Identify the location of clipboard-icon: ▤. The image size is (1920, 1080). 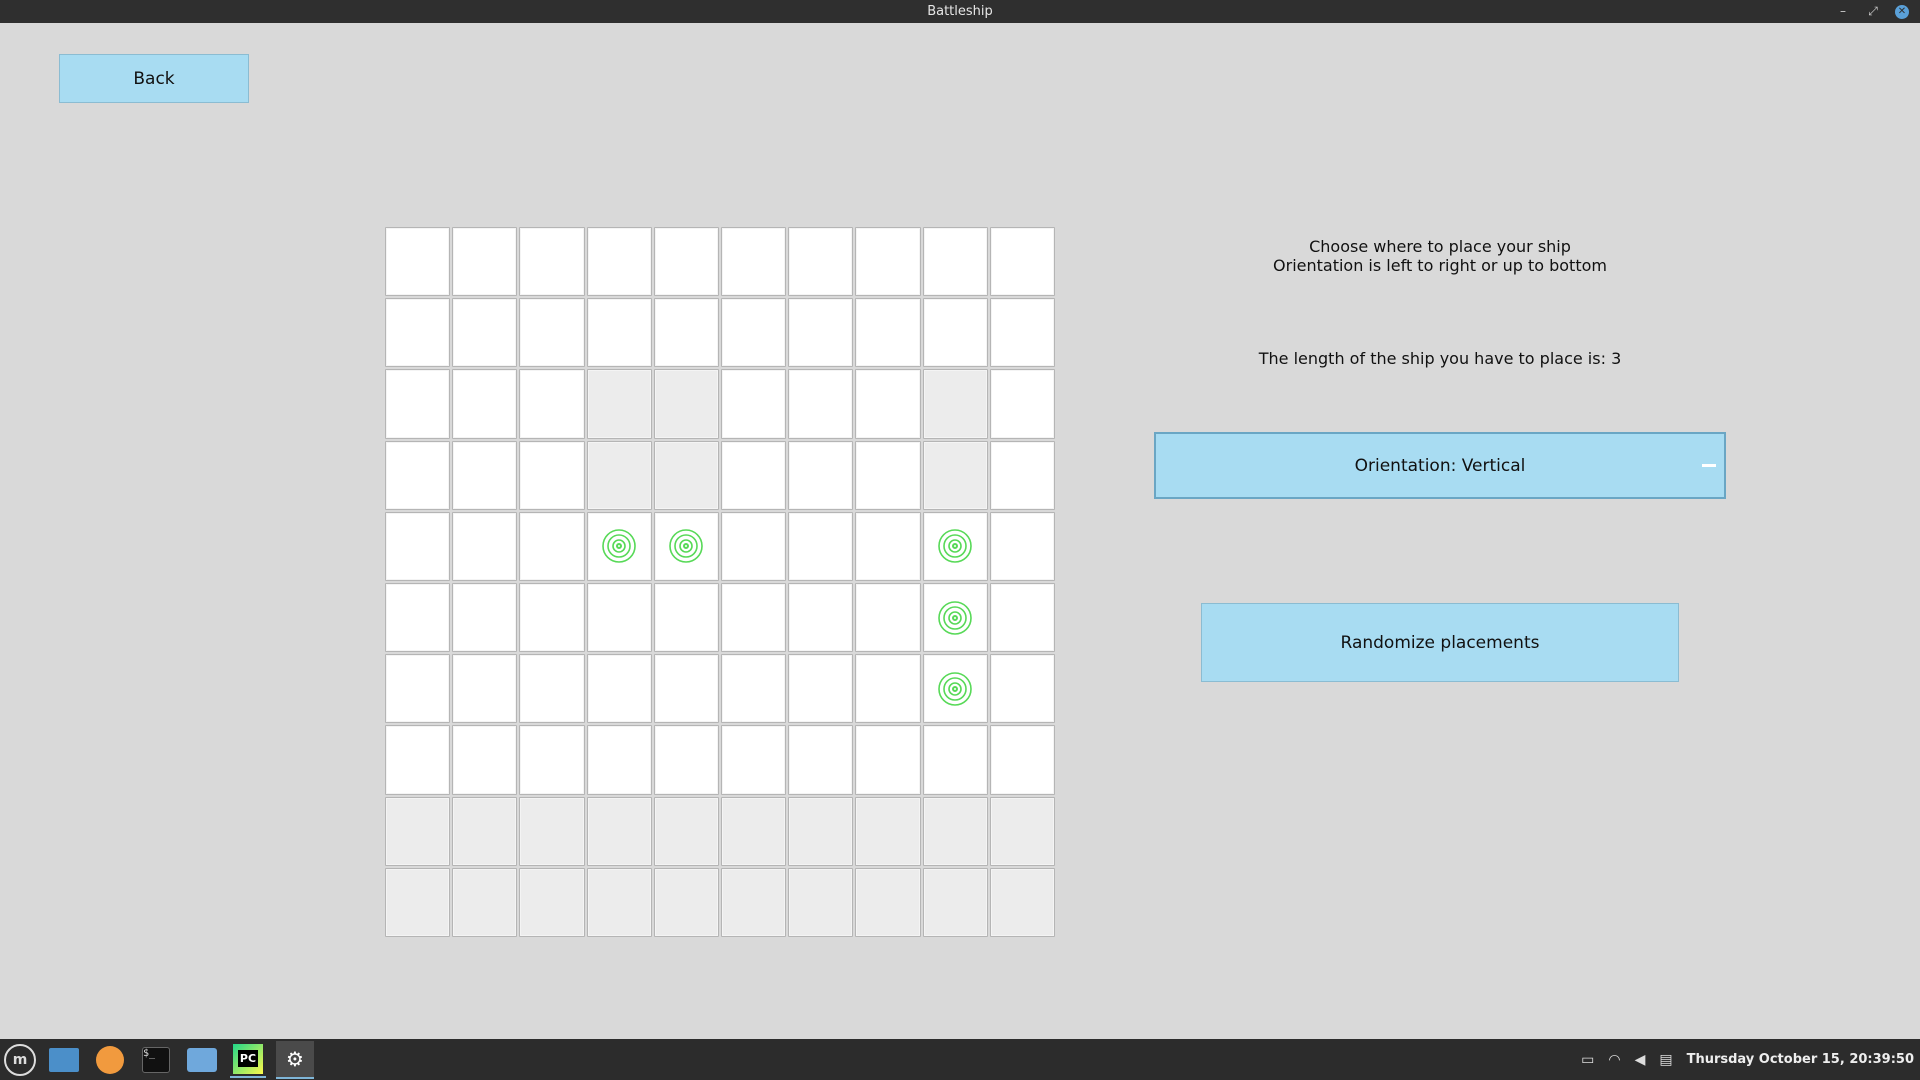
(1665, 1060).